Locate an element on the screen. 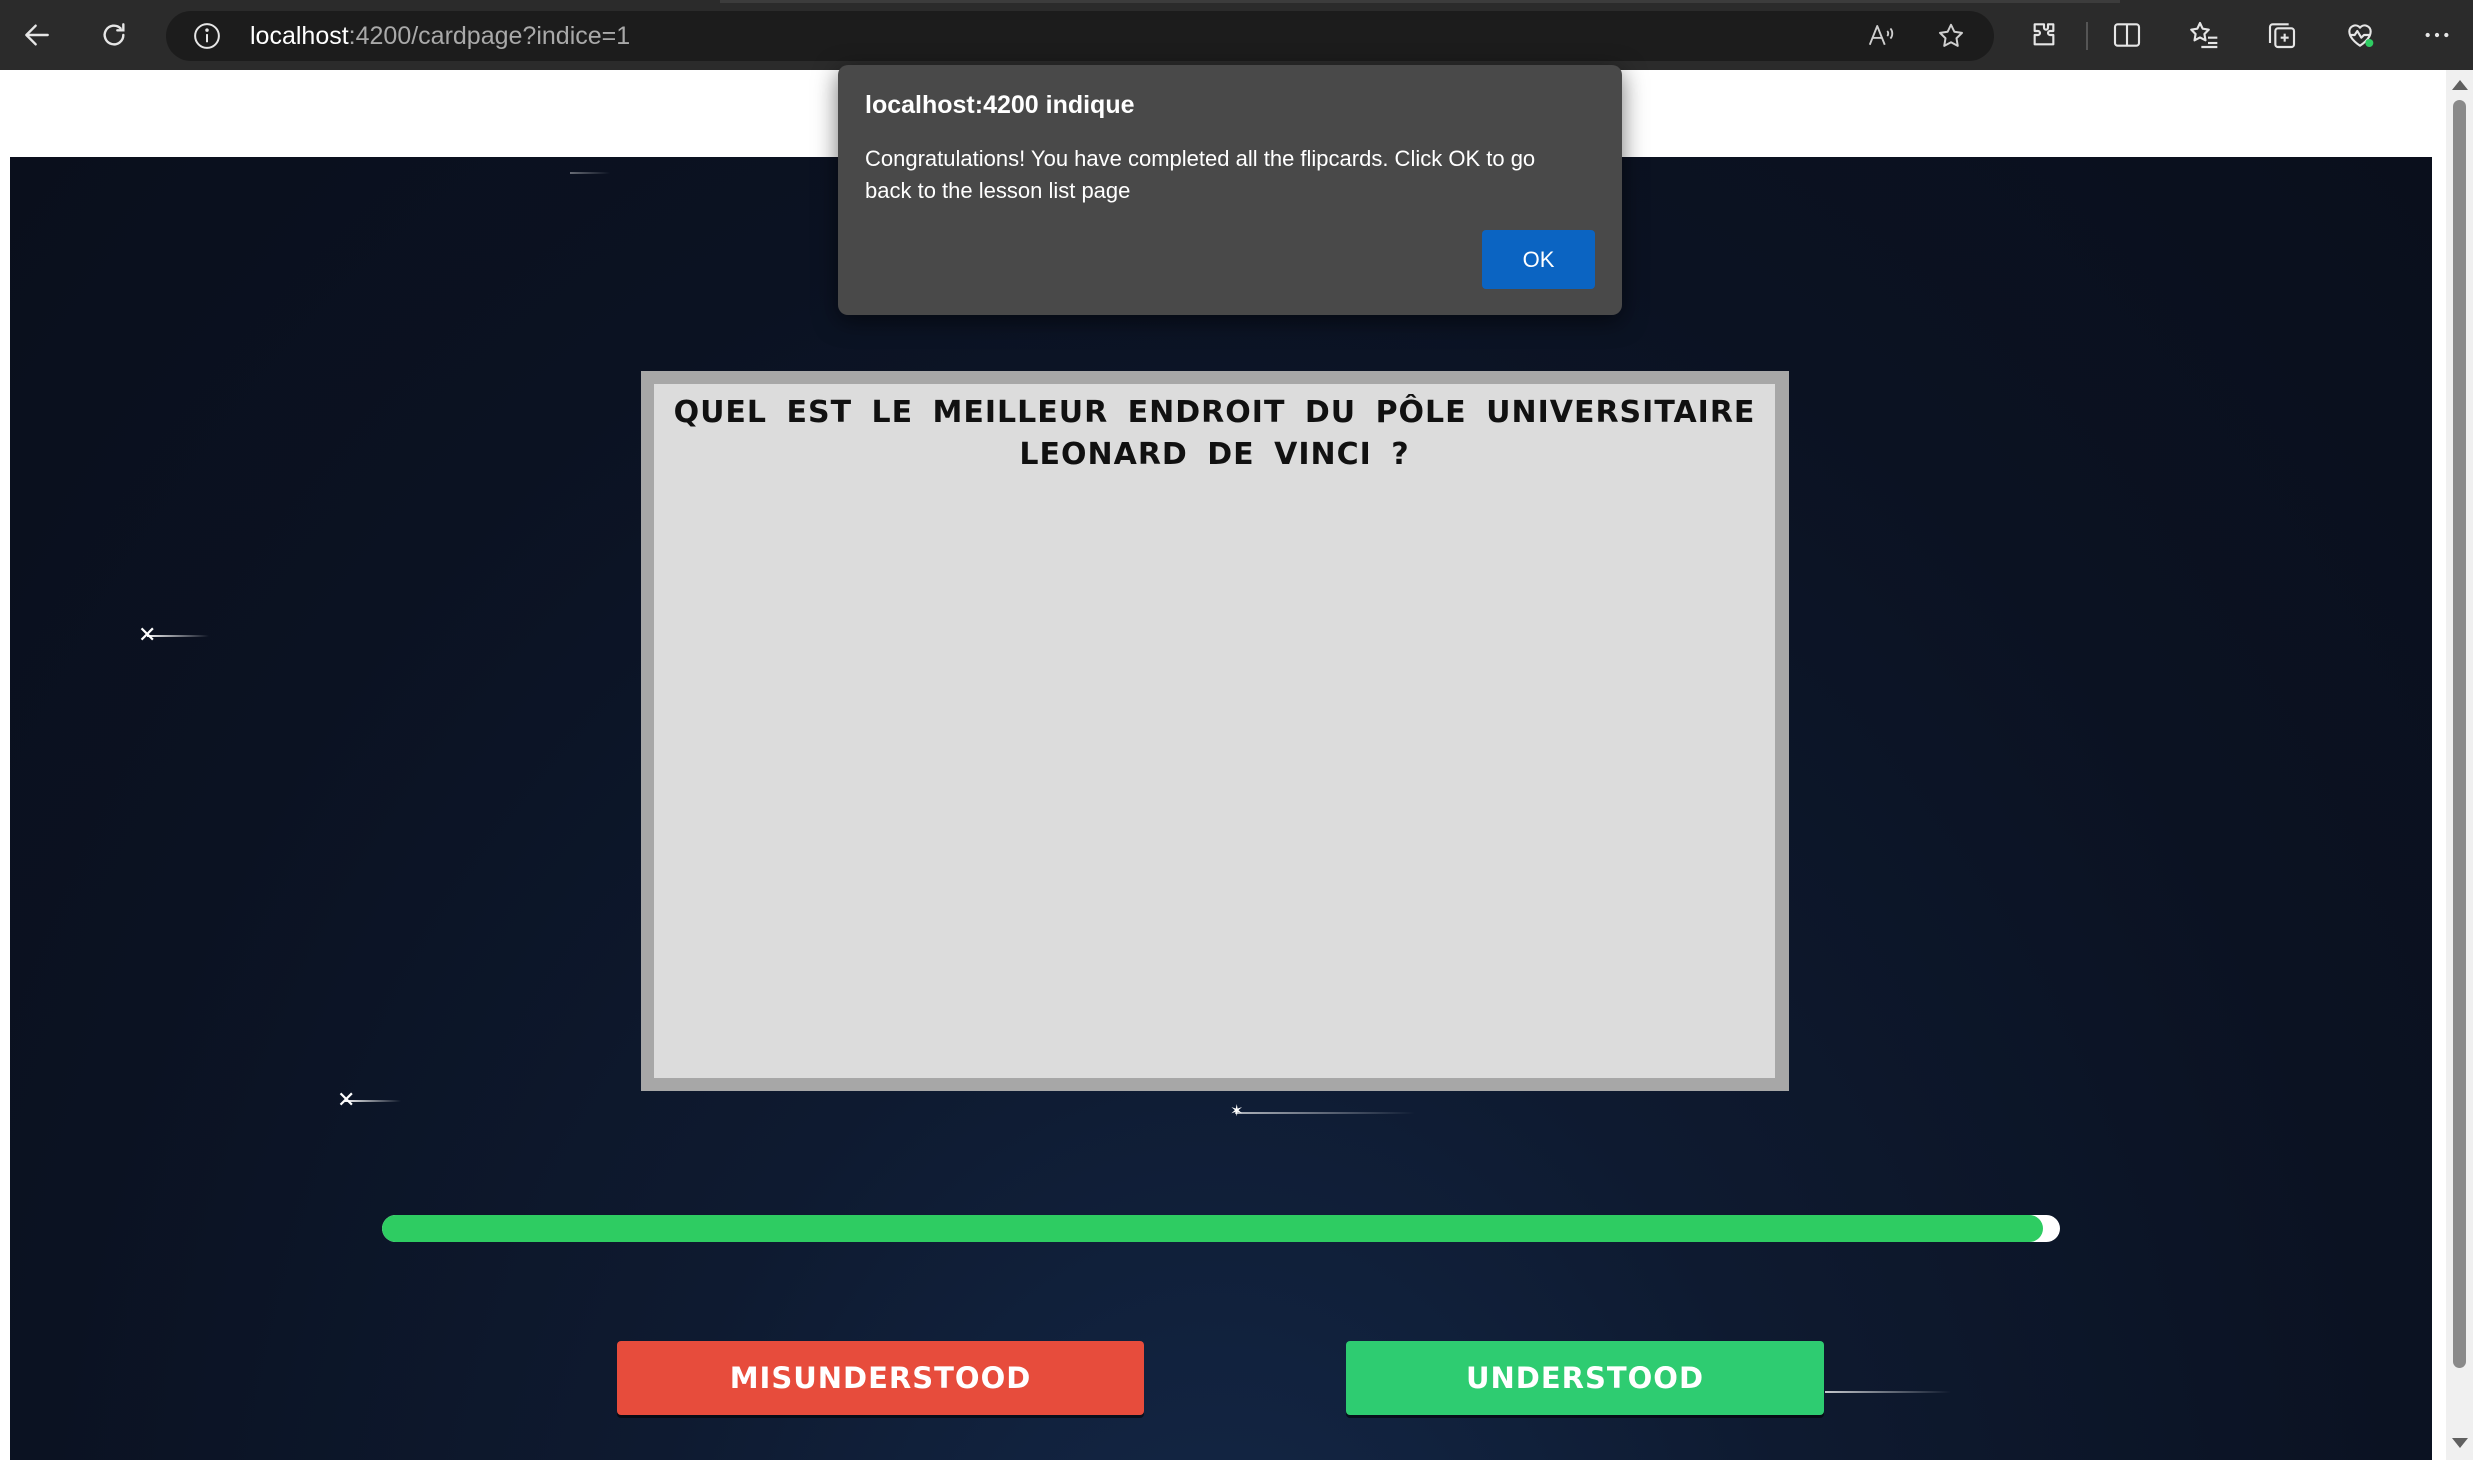 The width and height of the screenshot is (2473, 1460). url-host: localhost is located at coordinates (299, 36).